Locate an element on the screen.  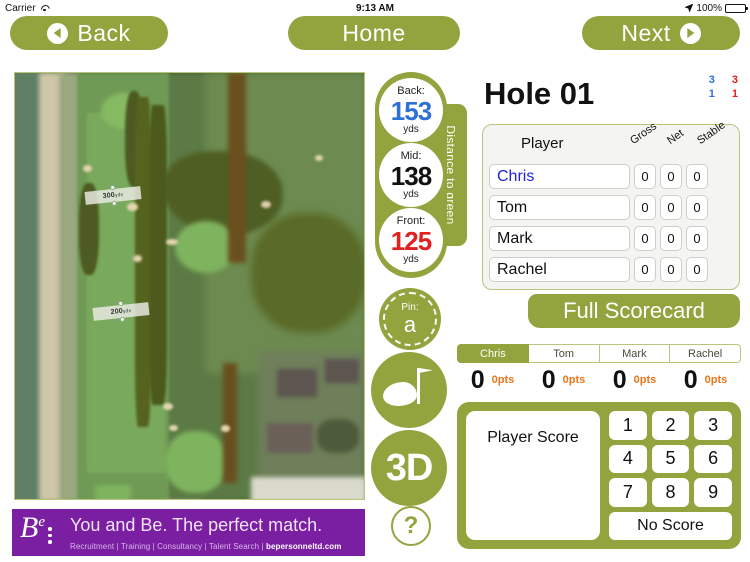
ad-website: bepersonneltd.com is located at coordinates (303, 546).